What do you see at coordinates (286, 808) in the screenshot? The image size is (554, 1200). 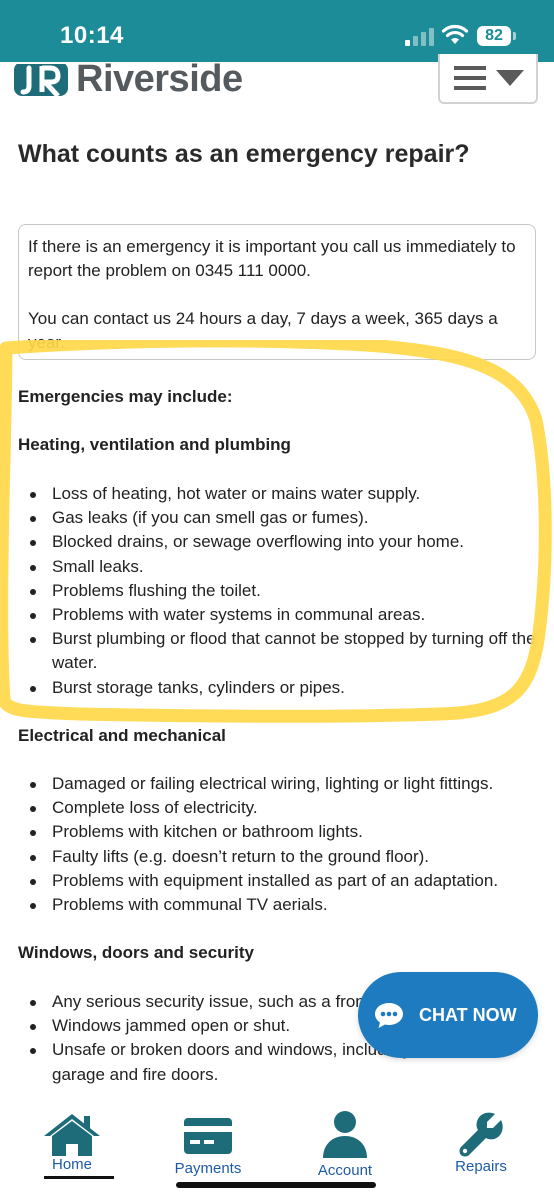 I see `list-item: Complete loss of electricity.` at bounding box center [286, 808].